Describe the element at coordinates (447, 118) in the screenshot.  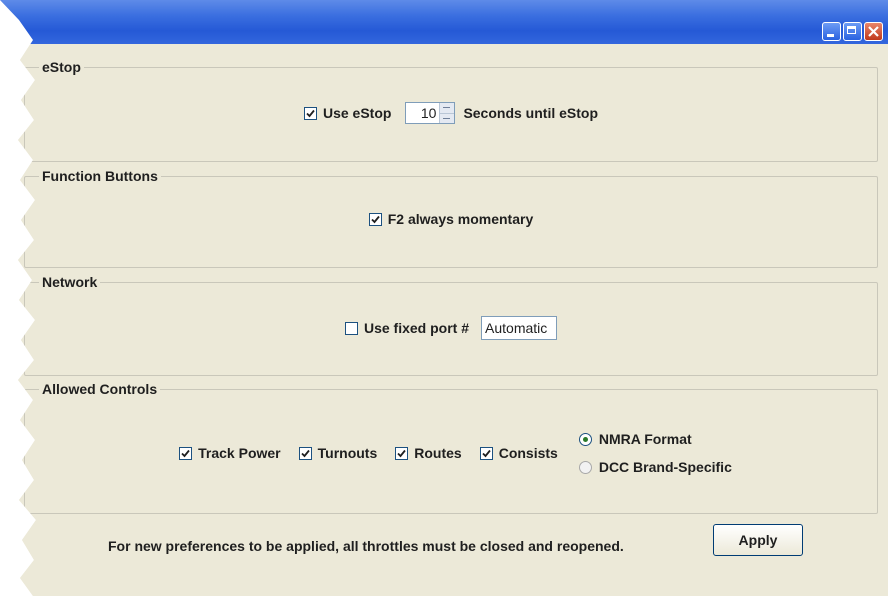
I see `spinner-down-icon` at that location.